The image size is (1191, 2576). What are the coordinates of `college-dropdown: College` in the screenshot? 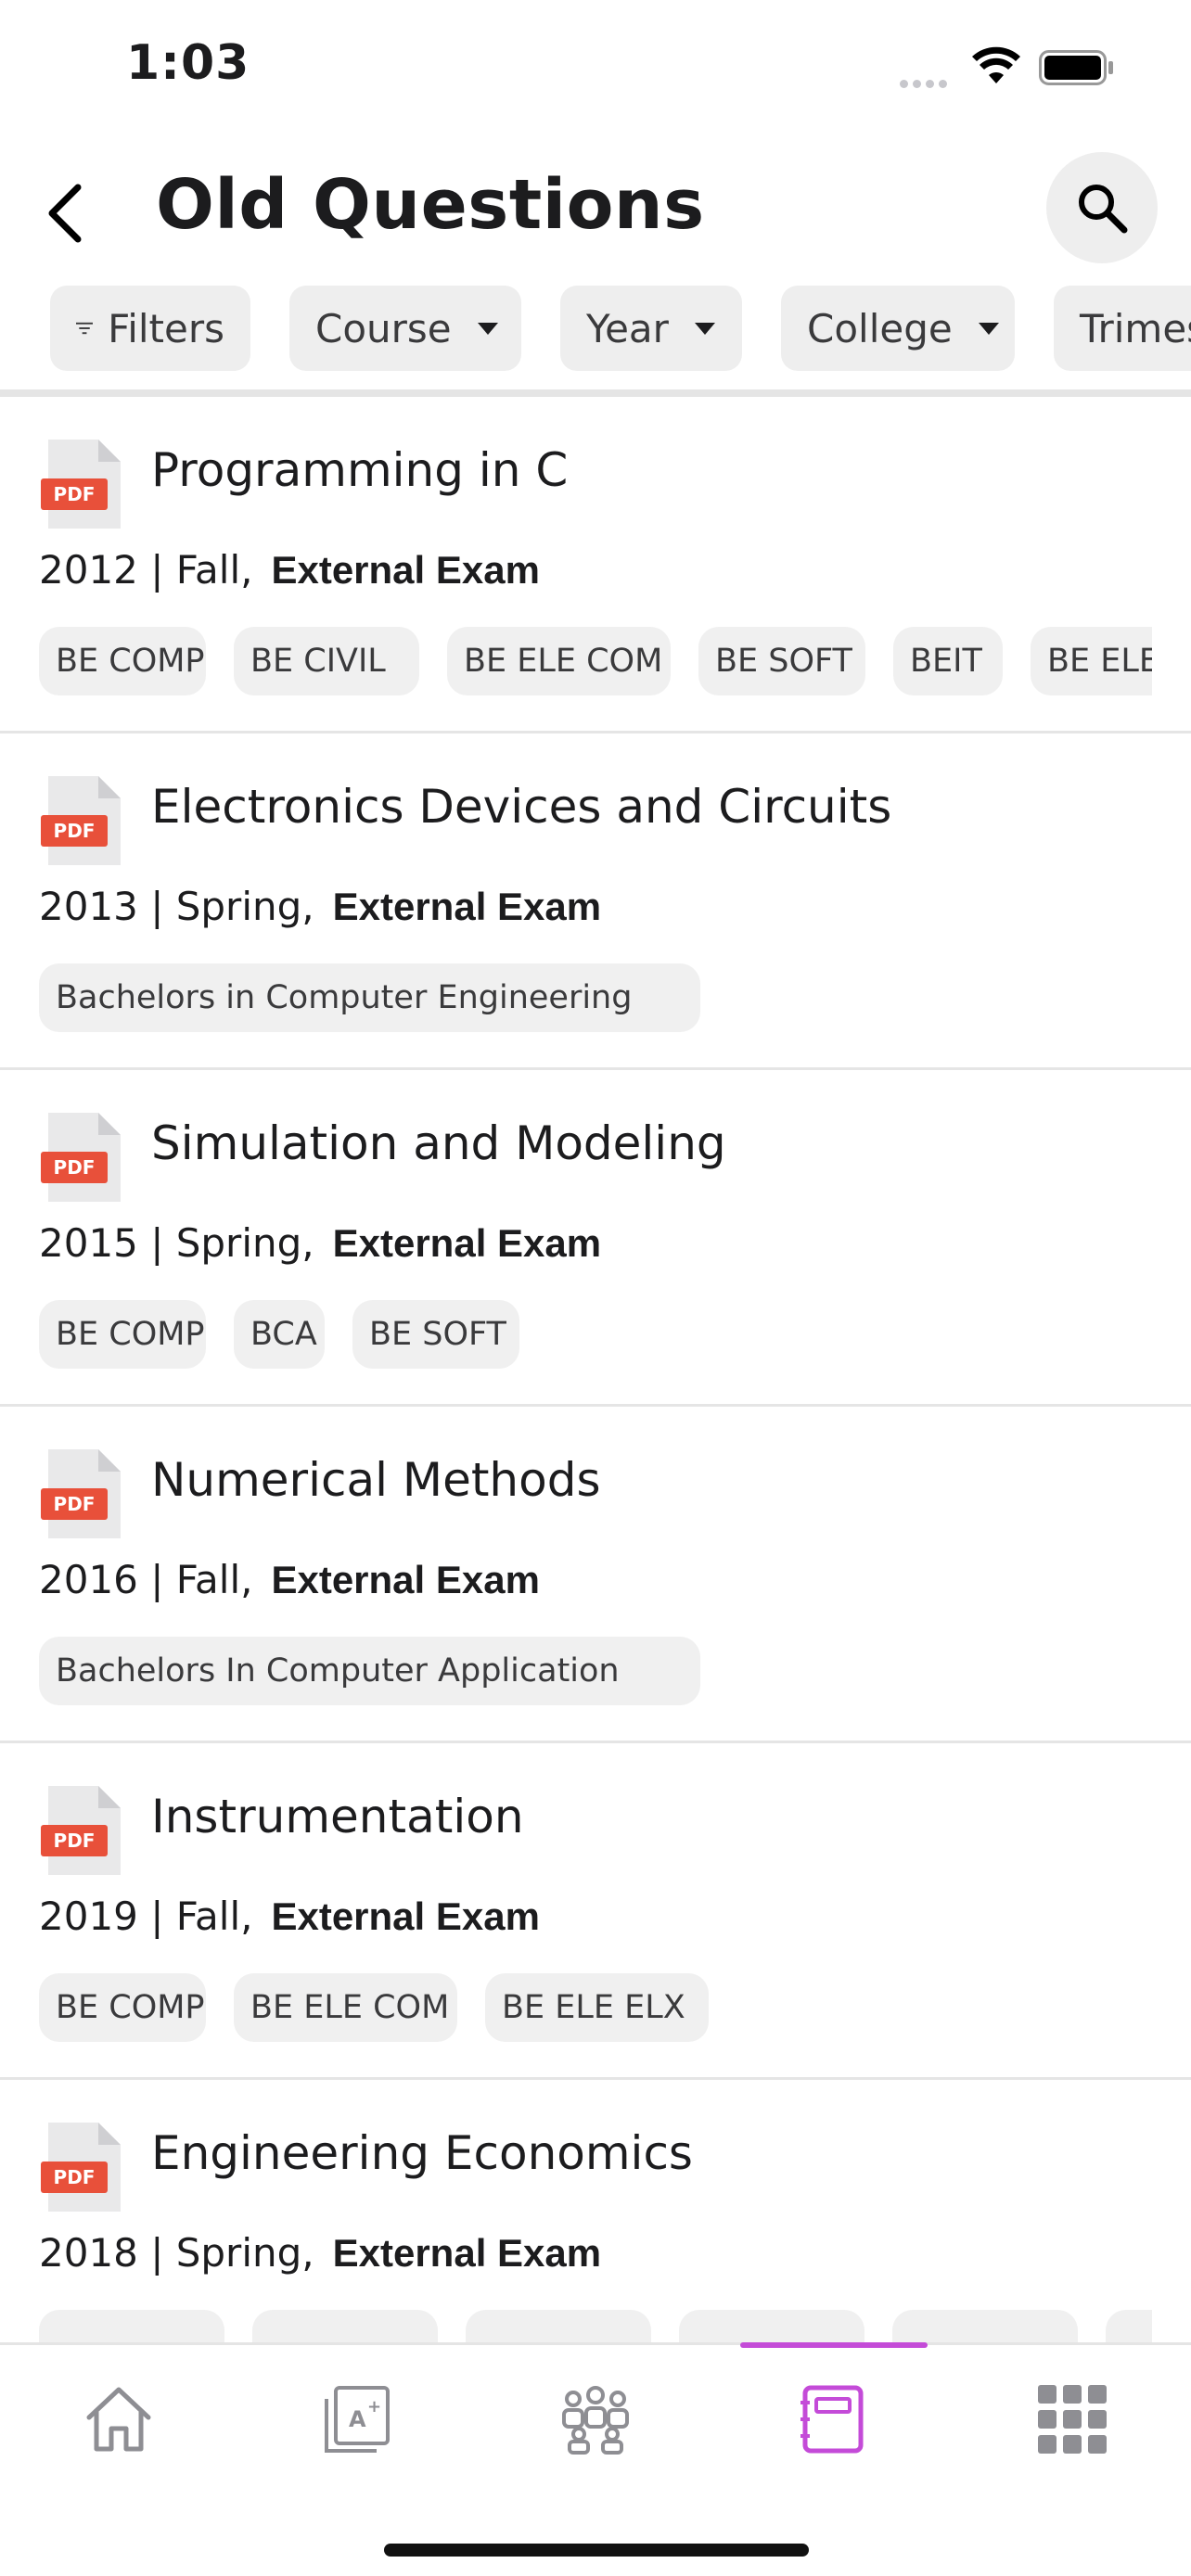 It's located at (898, 328).